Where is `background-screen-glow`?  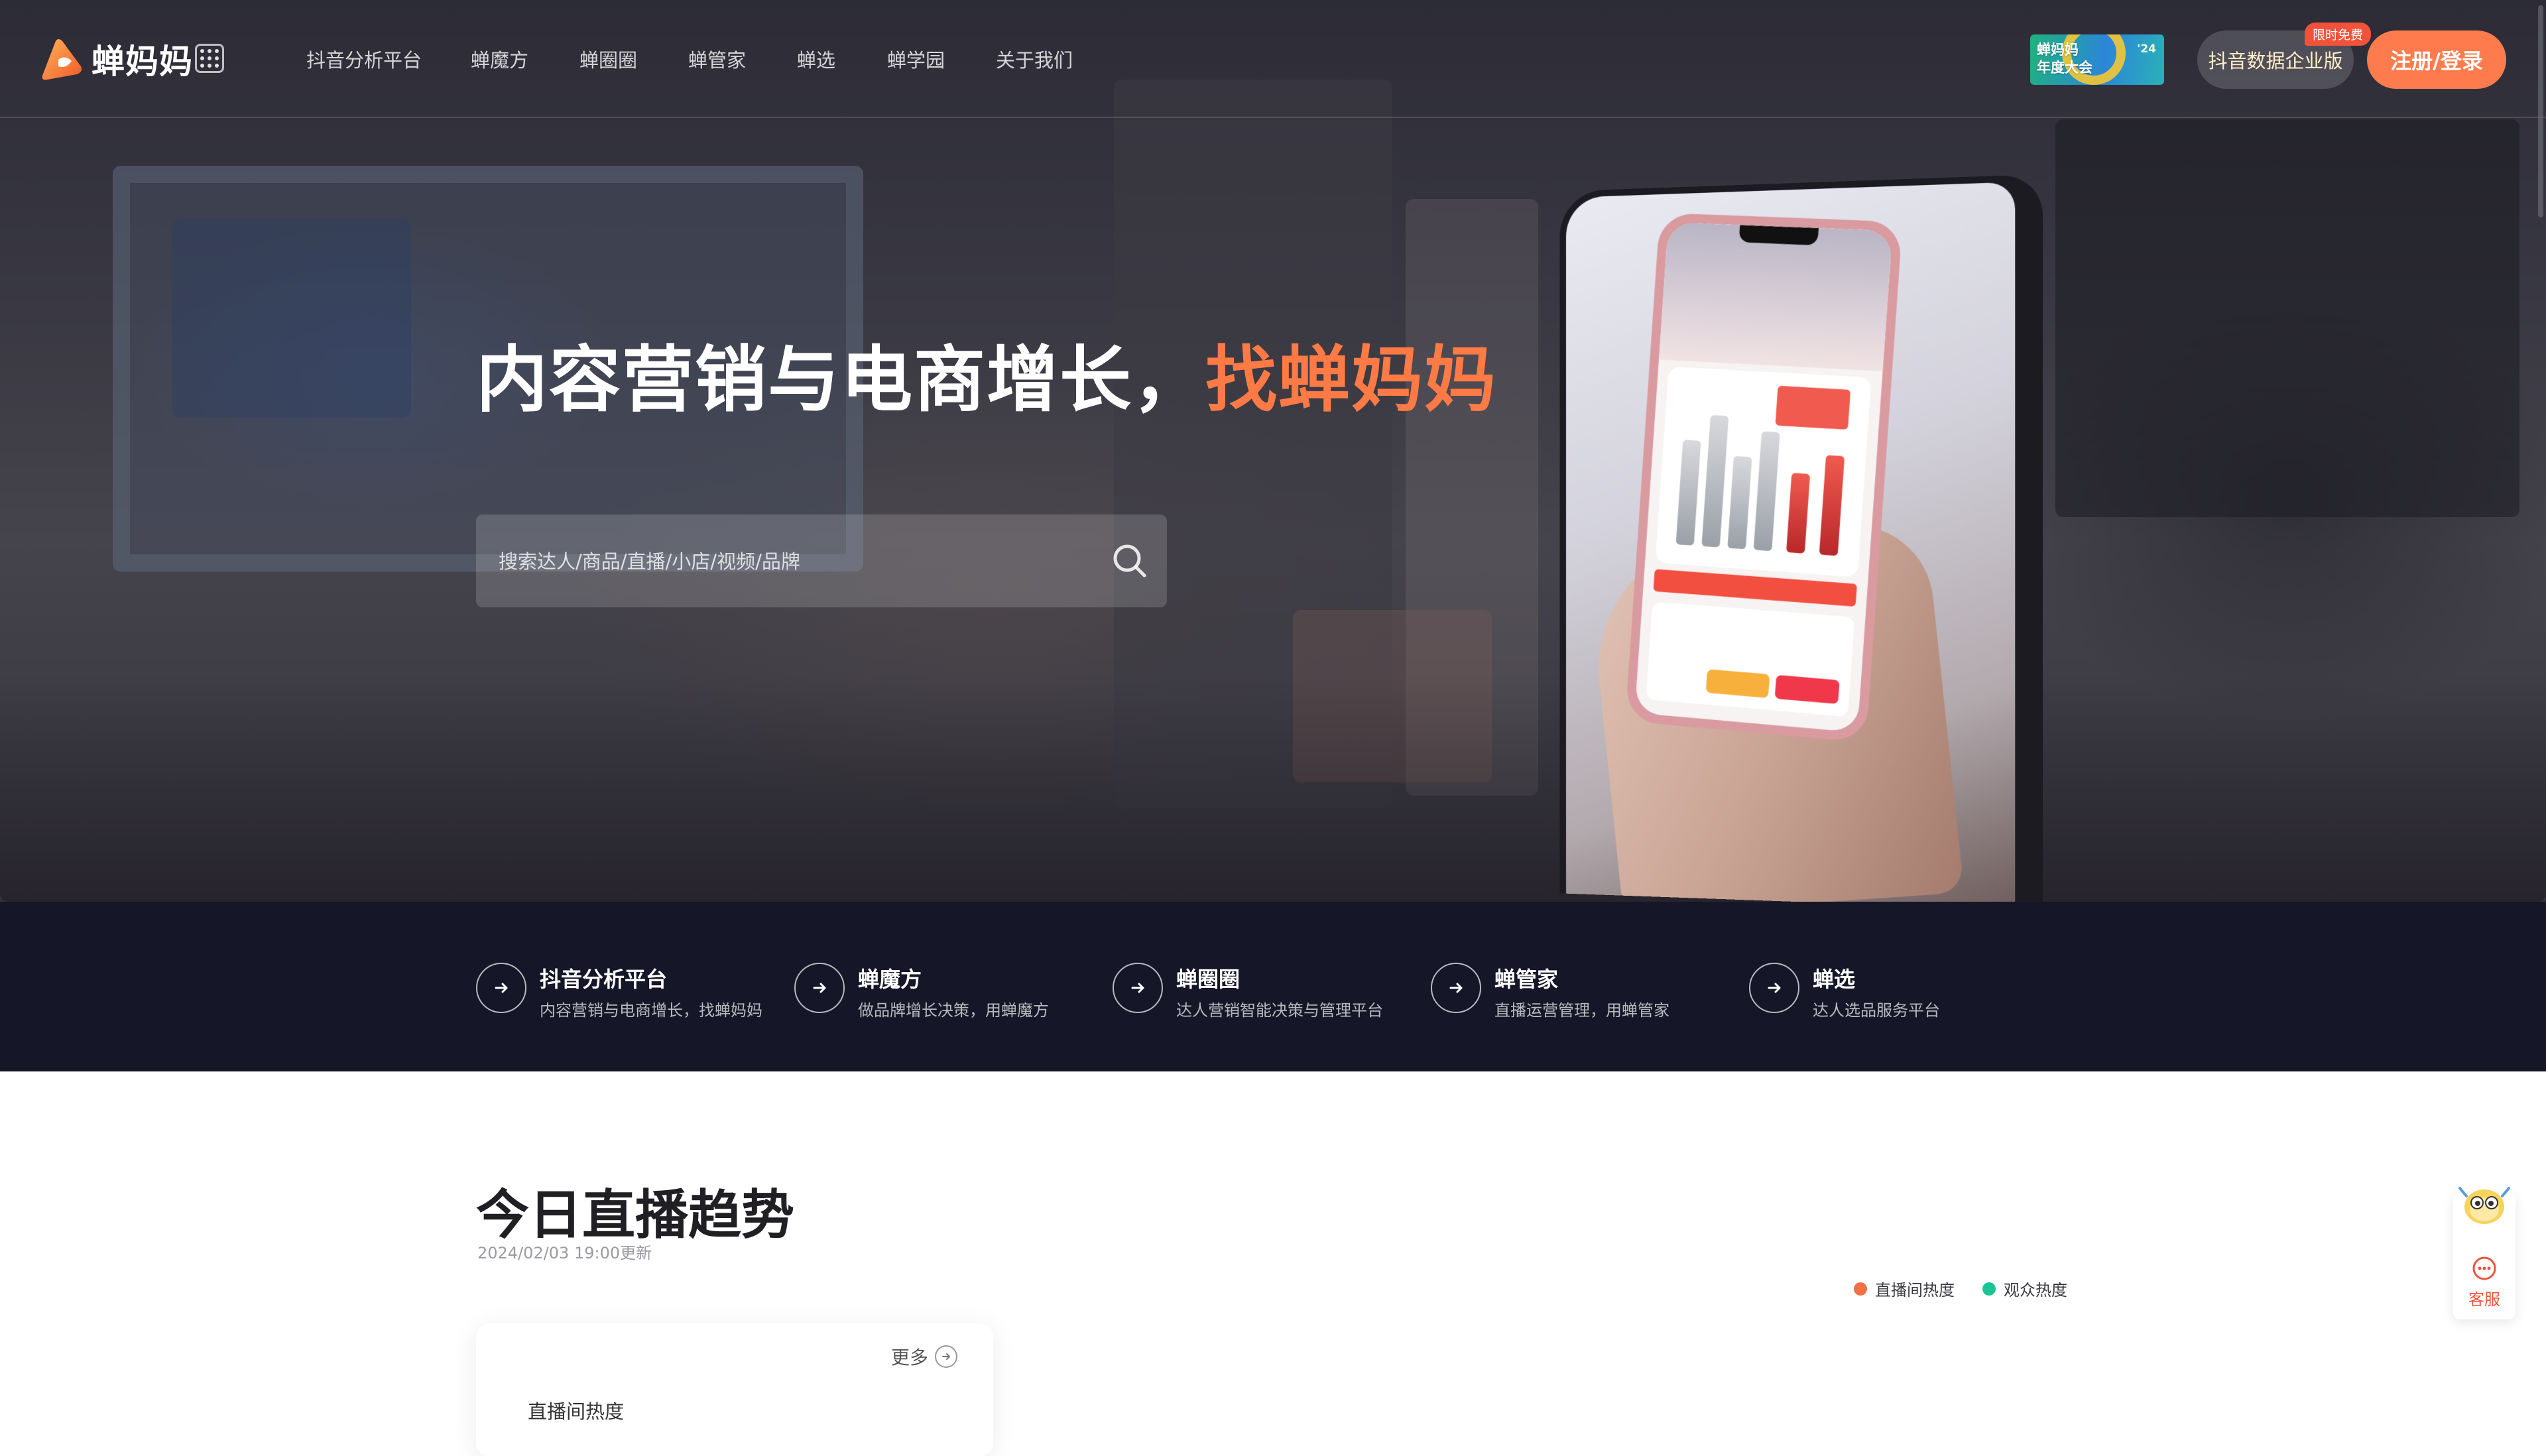
background-screen-glow is located at coordinates (291, 318).